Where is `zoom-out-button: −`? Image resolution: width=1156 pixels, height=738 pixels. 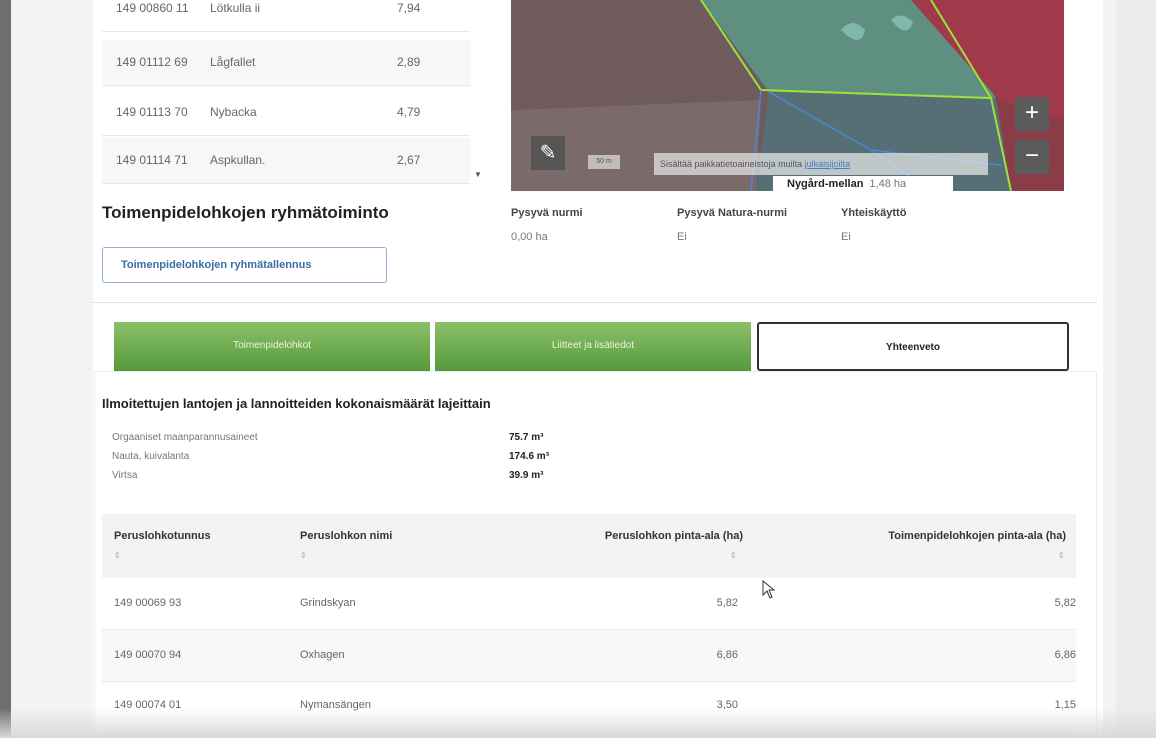
zoom-out-button: − is located at coordinates (1032, 157).